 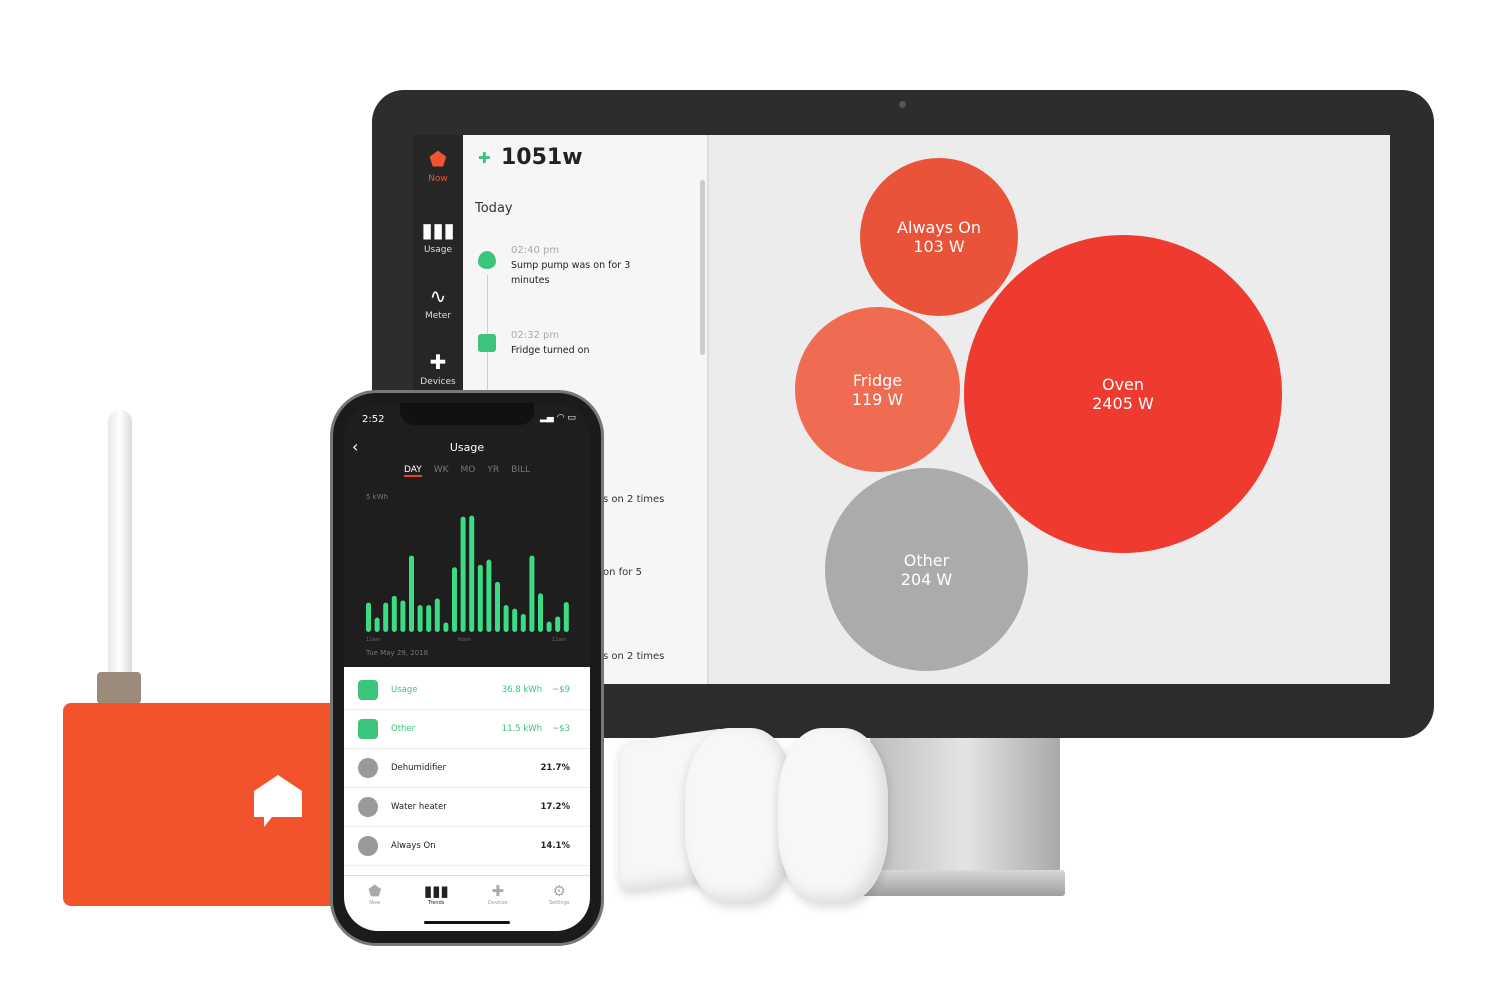 I want to click on current-sensor-clamp, so click(x=833, y=815).